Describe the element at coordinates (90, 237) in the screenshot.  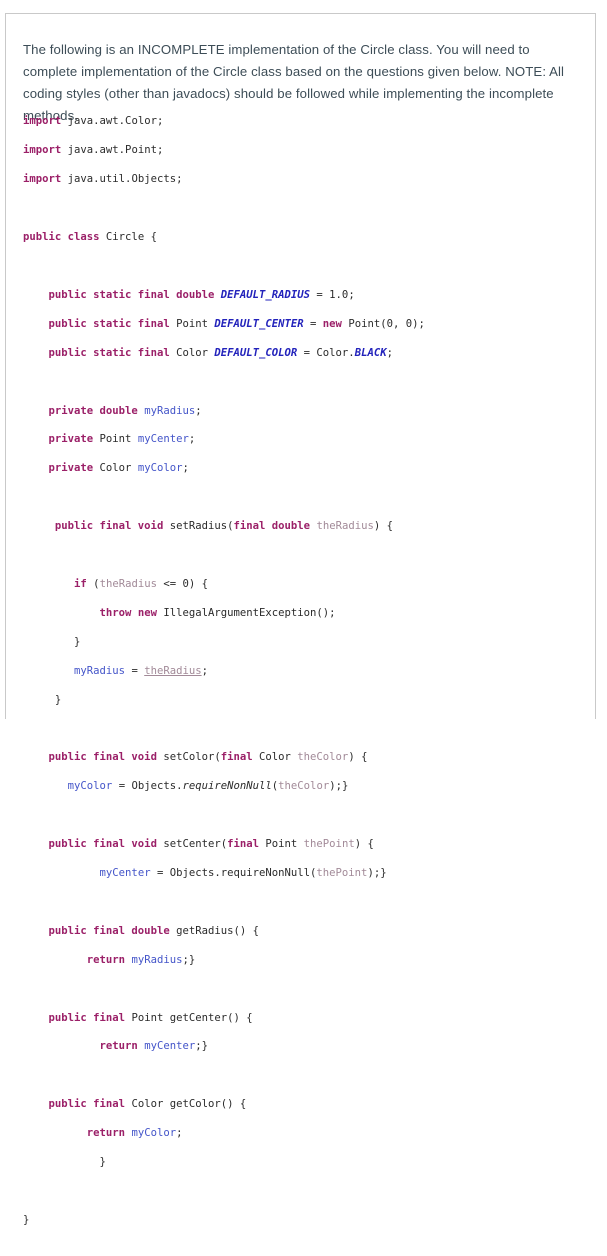
I see `code-line-class-decl: public class Circle {` at that location.